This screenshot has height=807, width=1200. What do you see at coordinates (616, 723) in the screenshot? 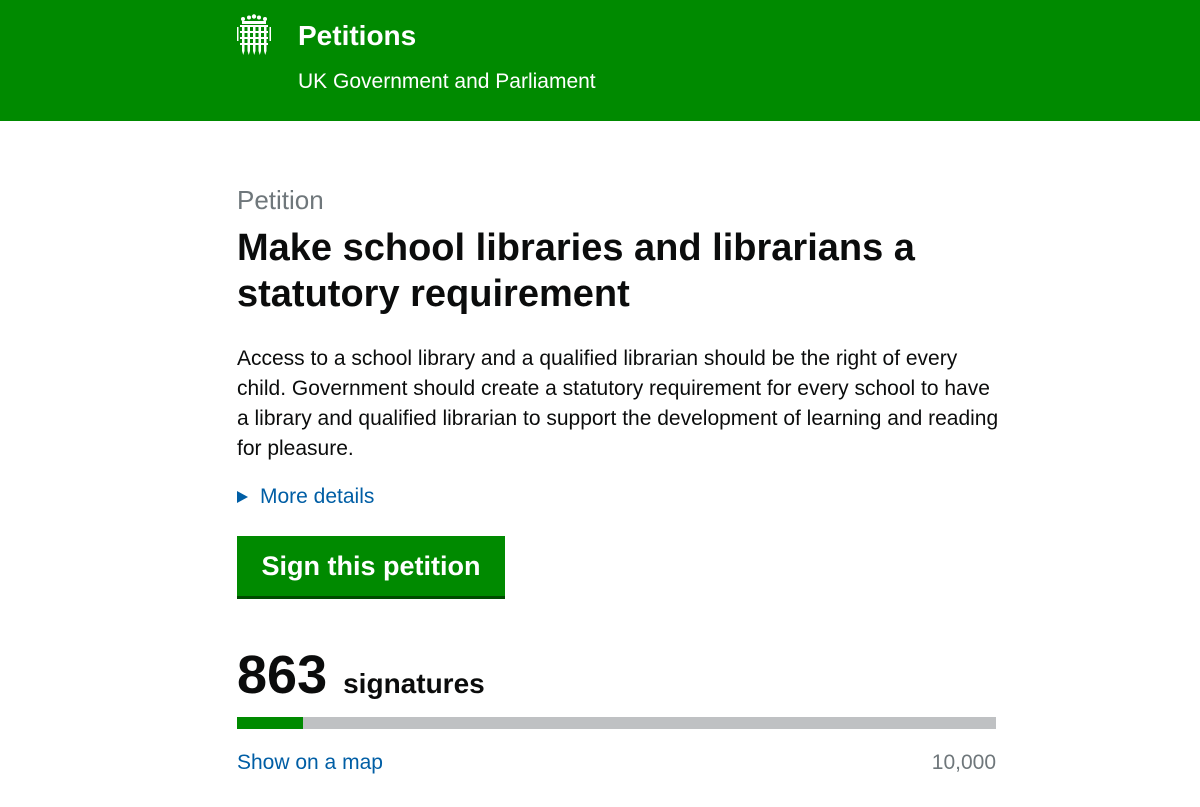
I see `signature-progress-bar` at bounding box center [616, 723].